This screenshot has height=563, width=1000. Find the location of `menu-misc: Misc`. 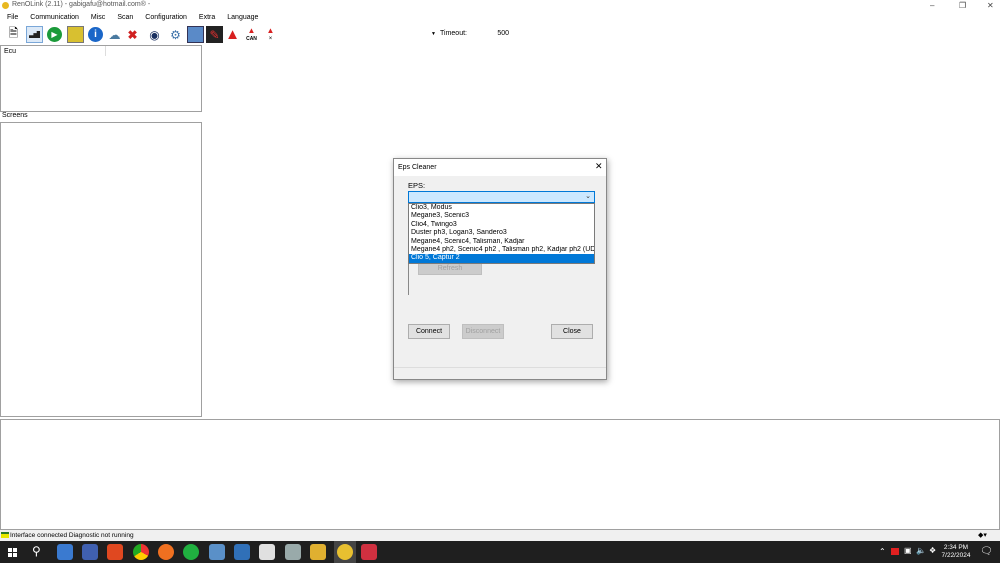

menu-misc: Misc is located at coordinates (97, 18).